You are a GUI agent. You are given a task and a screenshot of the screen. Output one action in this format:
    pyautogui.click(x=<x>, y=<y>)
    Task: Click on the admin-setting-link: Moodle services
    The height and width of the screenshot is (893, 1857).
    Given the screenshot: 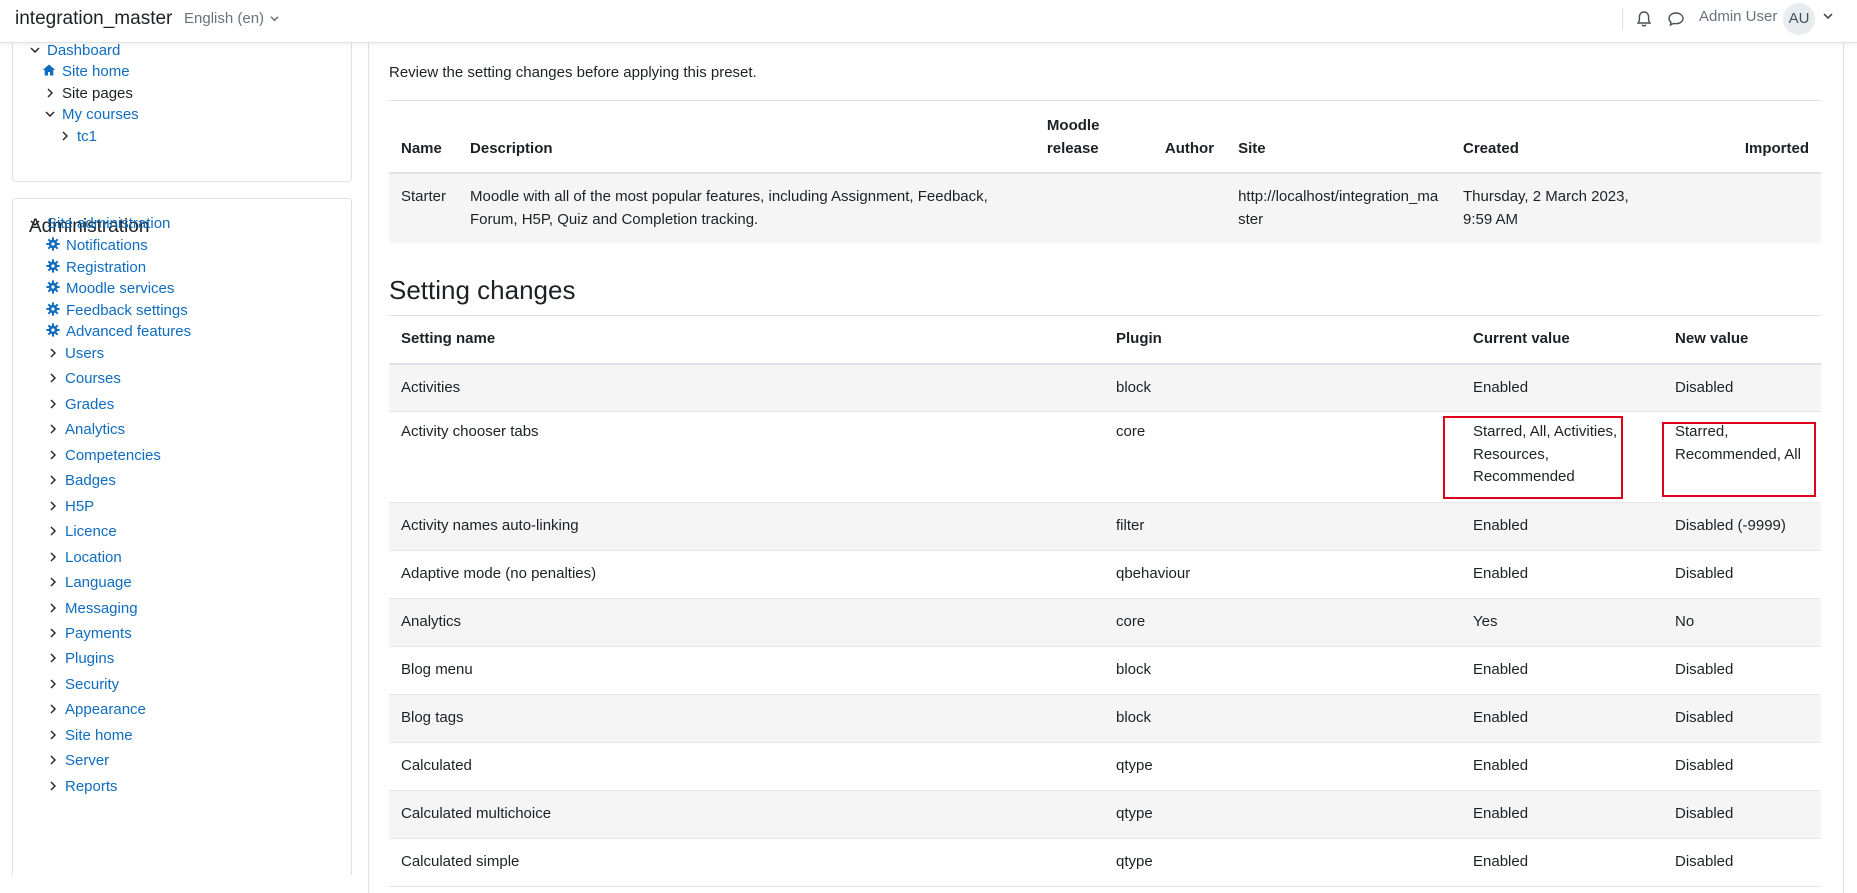 What is the action you would take?
    pyautogui.click(x=120, y=288)
    